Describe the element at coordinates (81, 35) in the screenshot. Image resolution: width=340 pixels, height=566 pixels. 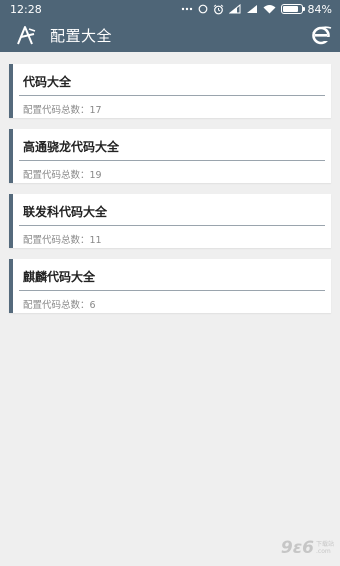
I see `page-title: 配置大全` at that location.